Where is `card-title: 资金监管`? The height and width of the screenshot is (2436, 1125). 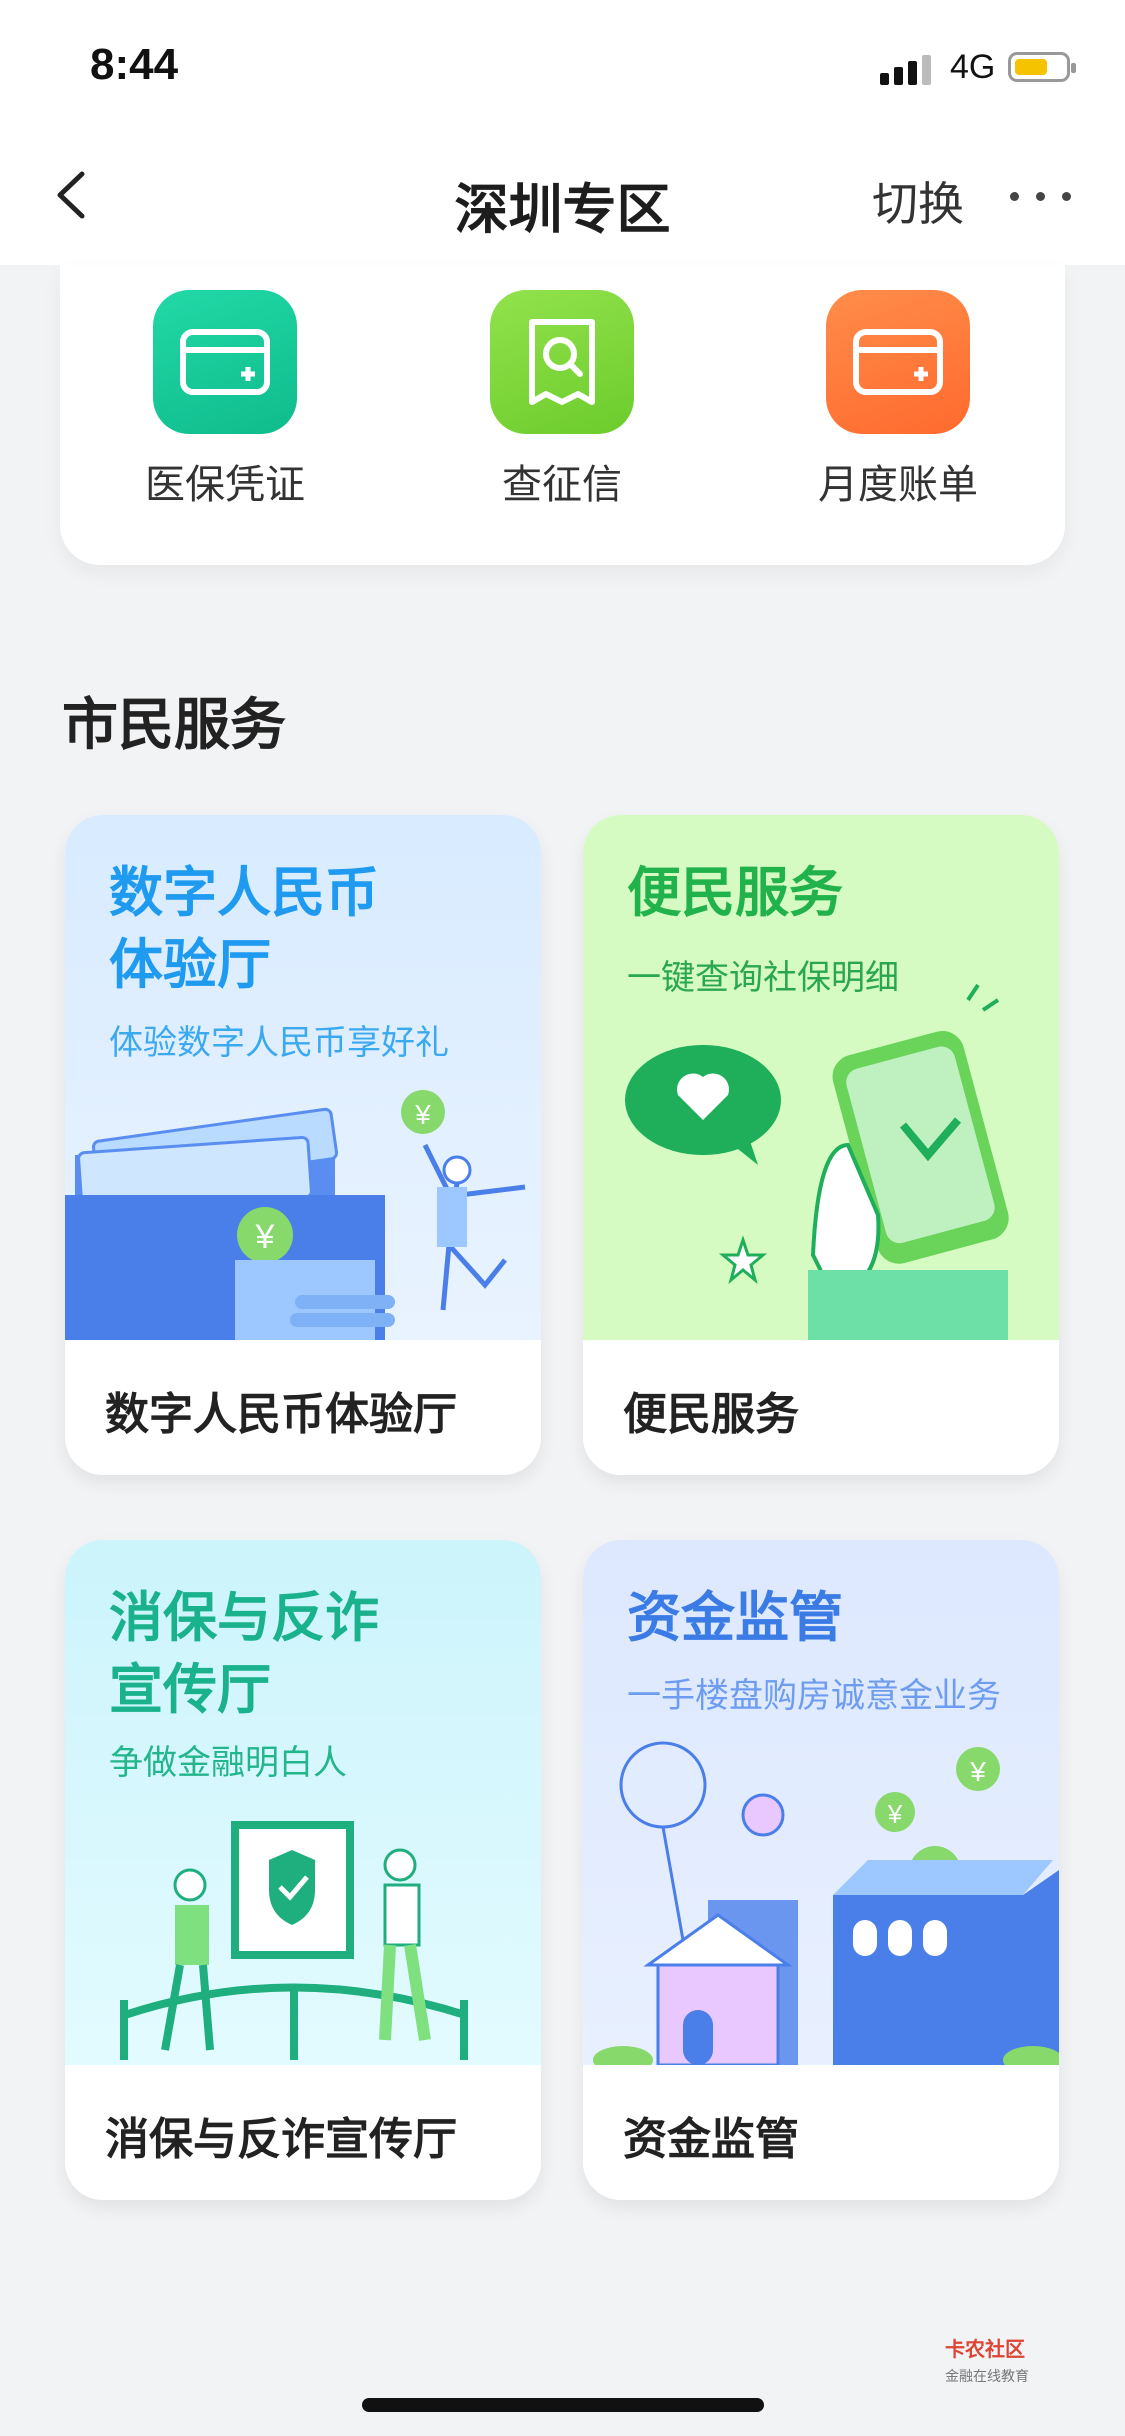
card-title: 资金监管 is located at coordinates (735, 1618).